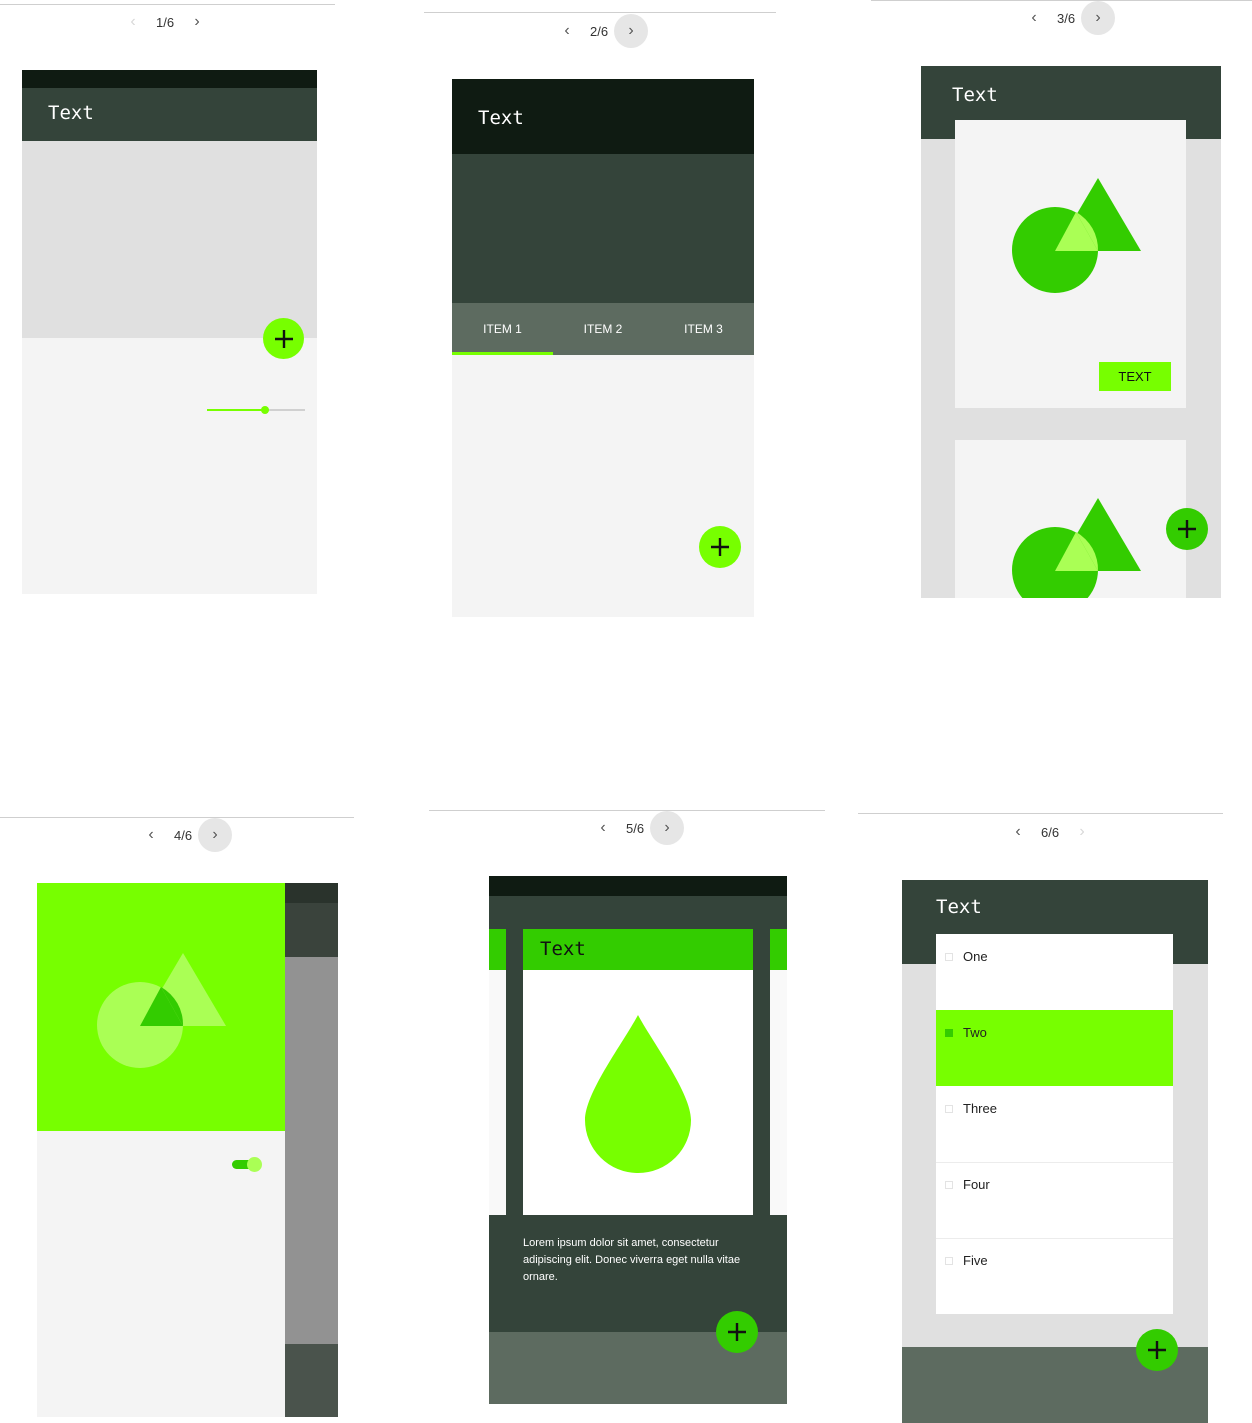  I want to click on card-header: Text, so click(638, 949).